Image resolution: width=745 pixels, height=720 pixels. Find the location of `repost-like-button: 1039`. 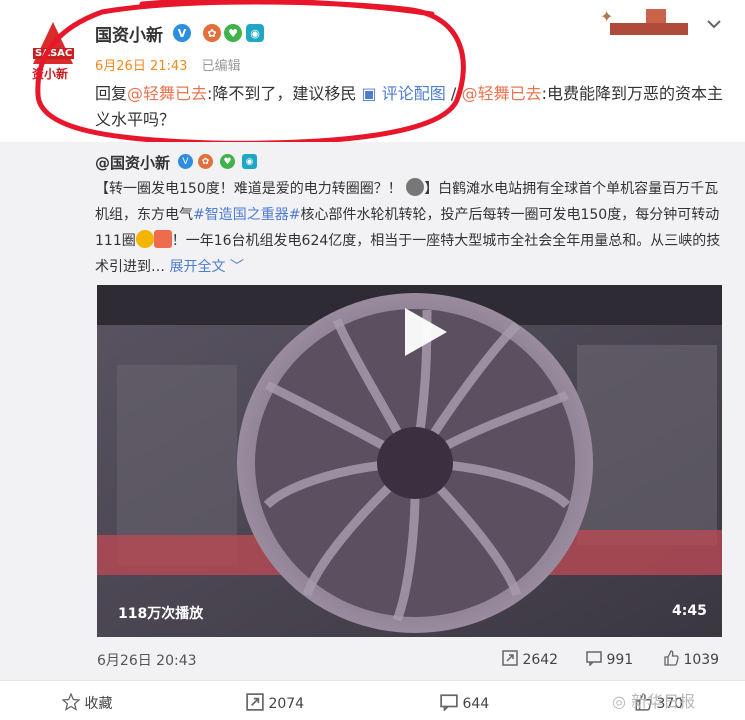

repost-like-button: 1039 is located at coordinates (691, 660).